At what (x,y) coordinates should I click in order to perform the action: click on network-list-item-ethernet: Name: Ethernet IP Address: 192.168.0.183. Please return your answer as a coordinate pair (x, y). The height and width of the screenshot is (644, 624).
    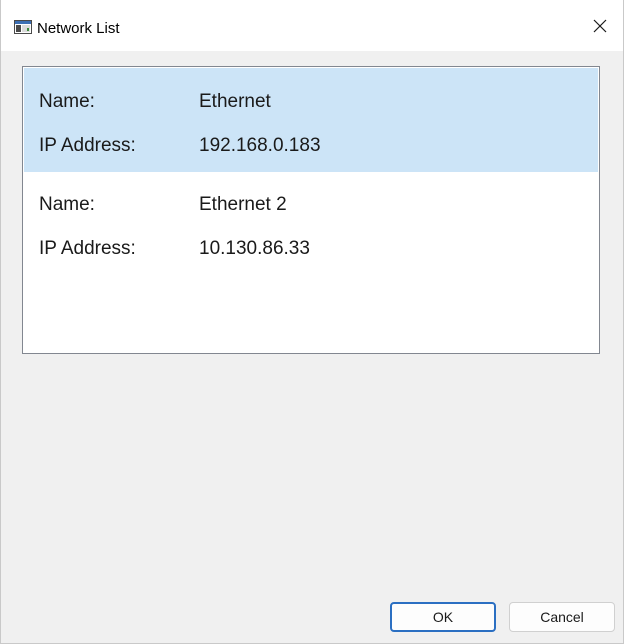
    Looking at the image, I should click on (311, 120).